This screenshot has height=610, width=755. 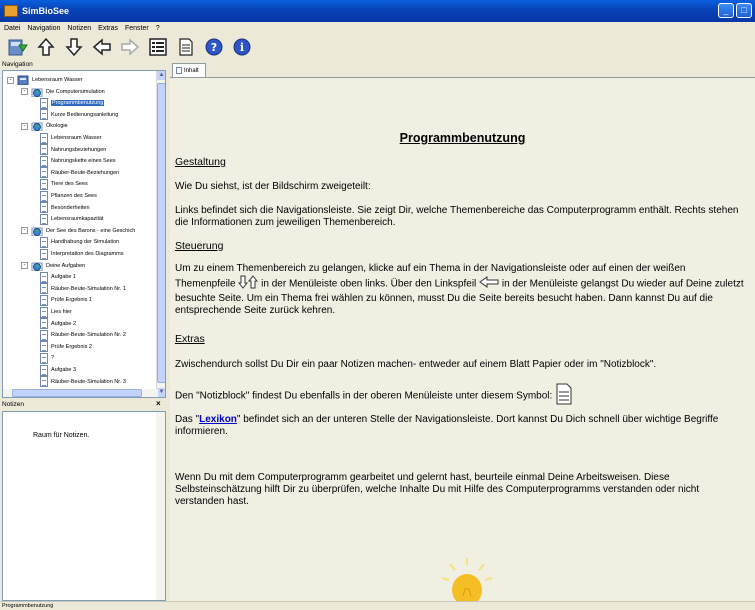 I want to click on down-arrow-icon, so click(x=74, y=47).